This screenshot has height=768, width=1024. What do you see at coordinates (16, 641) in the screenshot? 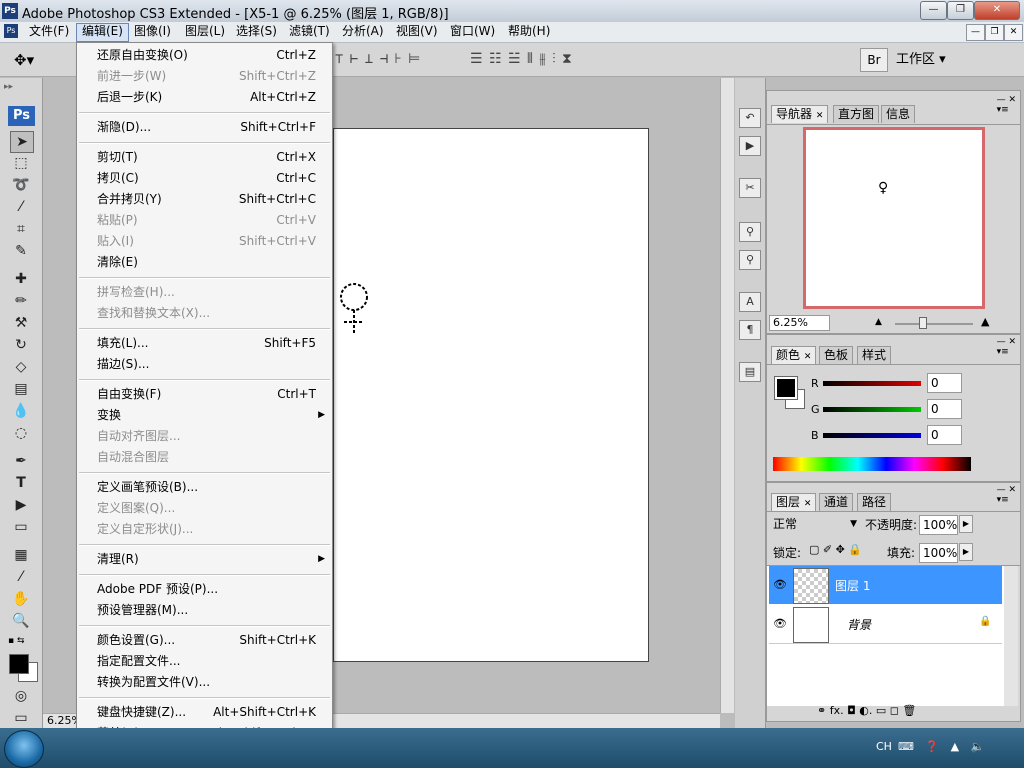
I see `default-colors-icon: ▪ ⇆` at bounding box center [16, 641].